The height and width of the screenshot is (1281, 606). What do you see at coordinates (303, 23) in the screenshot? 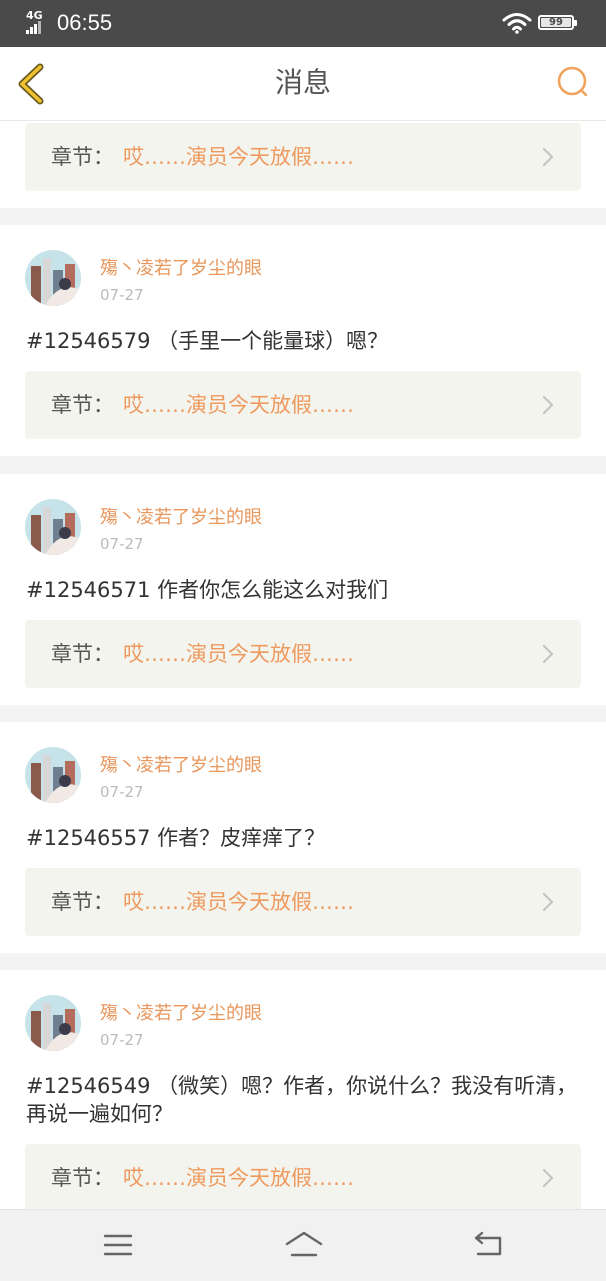
I see `status-bar: 4G 06:55 99` at bounding box center [303, 23].